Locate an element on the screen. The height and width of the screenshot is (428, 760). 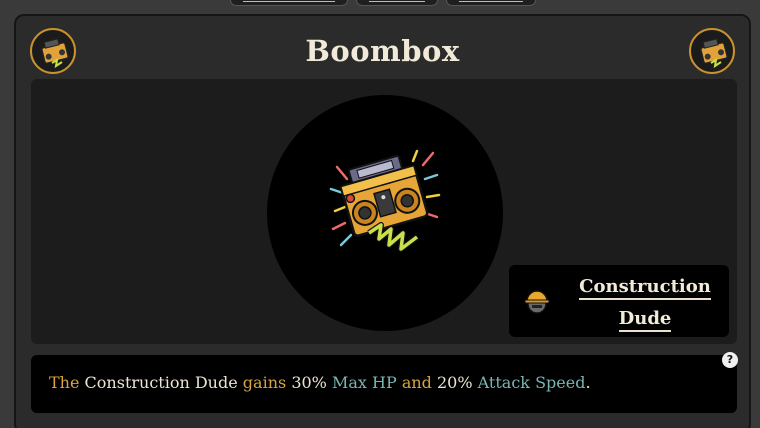
character-name: Construction Dude is located at coordinates (645, 303).